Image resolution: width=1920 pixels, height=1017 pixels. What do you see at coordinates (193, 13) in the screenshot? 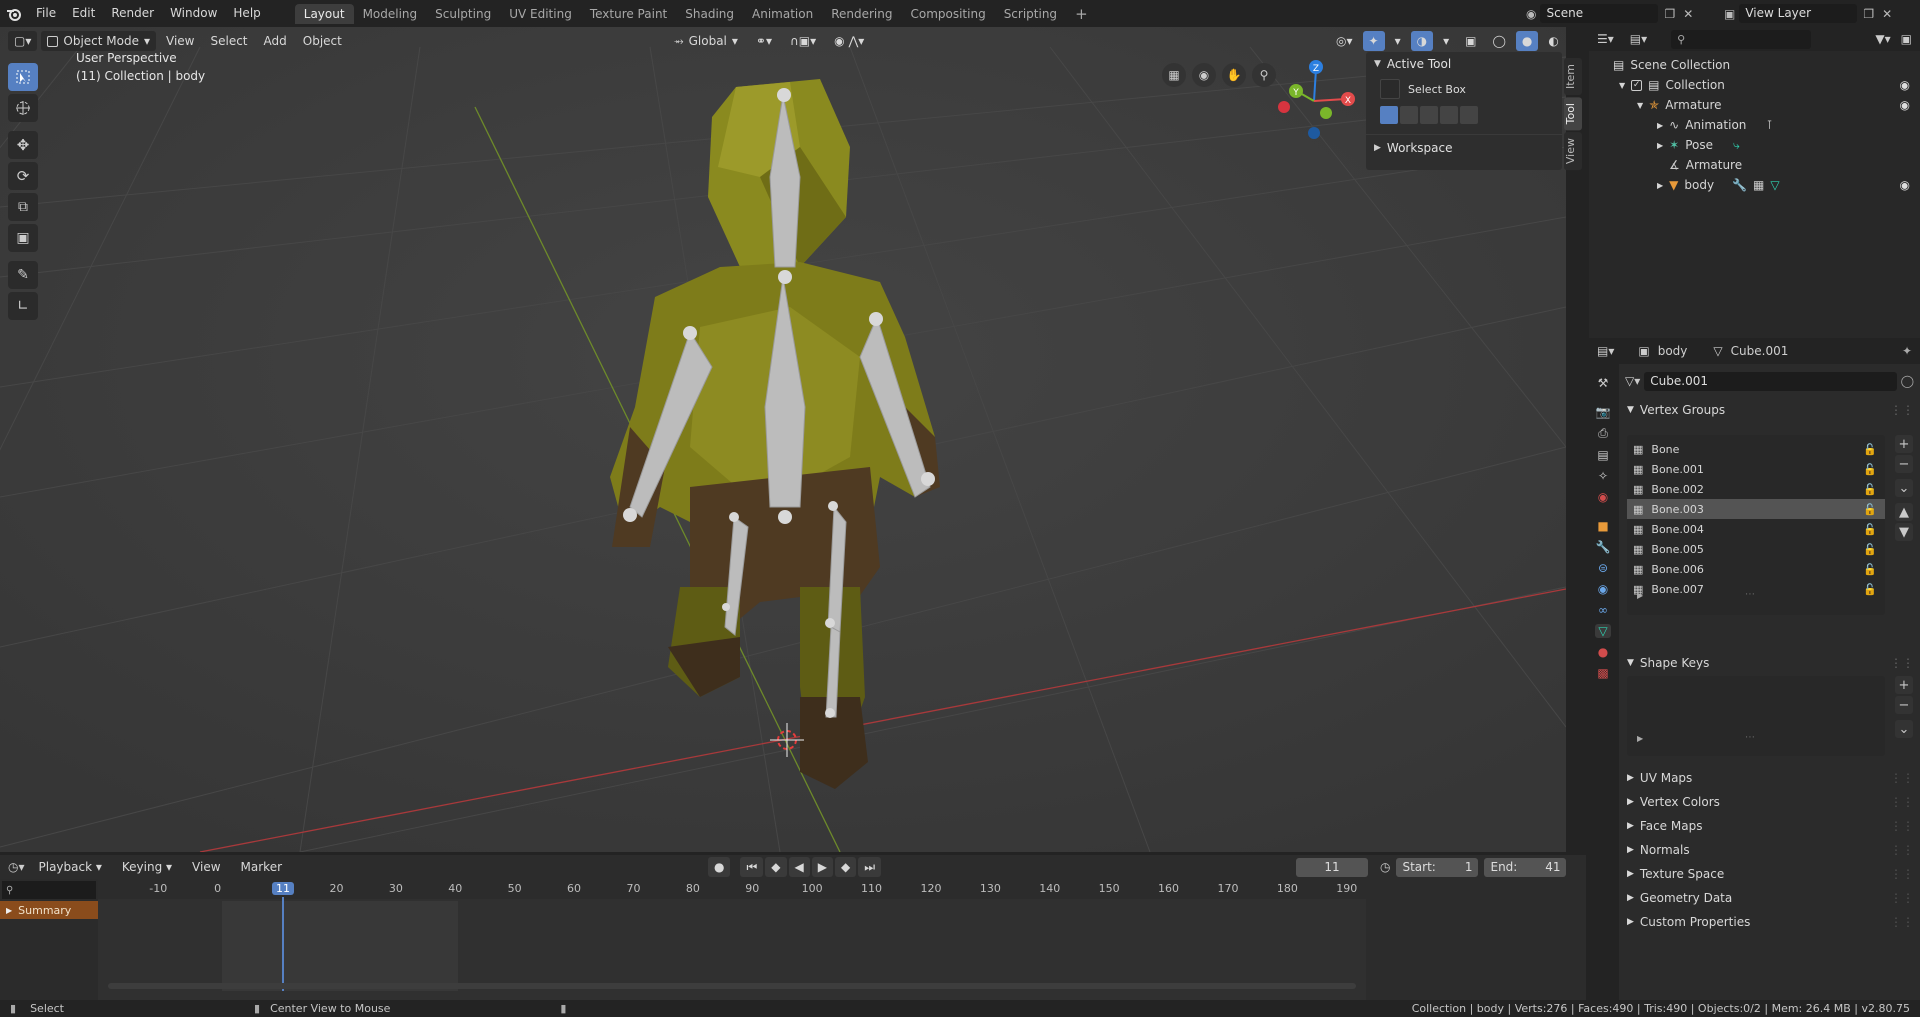
I see `menu-window: Window` at bounding box center [193, 13].